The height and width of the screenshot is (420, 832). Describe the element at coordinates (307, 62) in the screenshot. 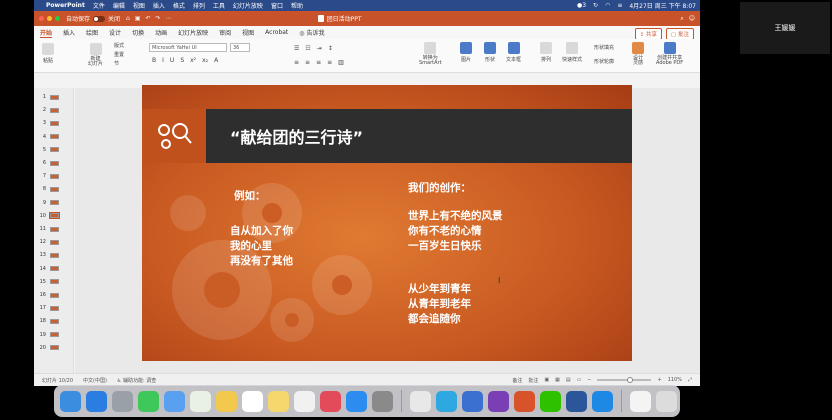

I see `align-center-button: ≡` at that location.